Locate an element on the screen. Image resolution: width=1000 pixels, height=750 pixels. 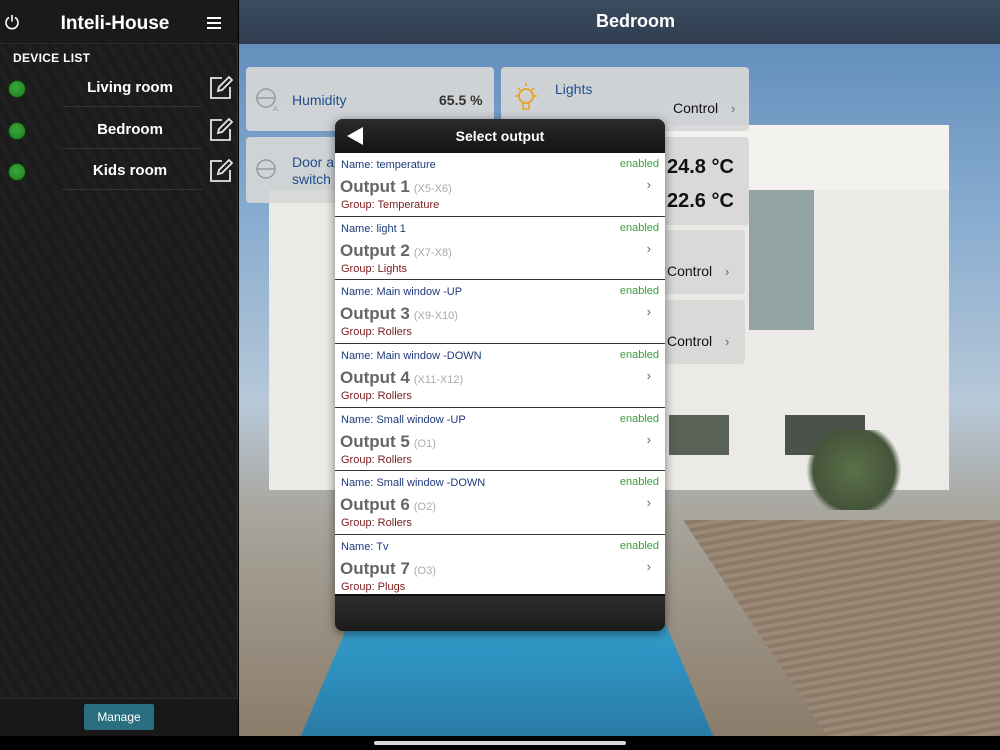
home-indicator is located at coordinates (500, 743).